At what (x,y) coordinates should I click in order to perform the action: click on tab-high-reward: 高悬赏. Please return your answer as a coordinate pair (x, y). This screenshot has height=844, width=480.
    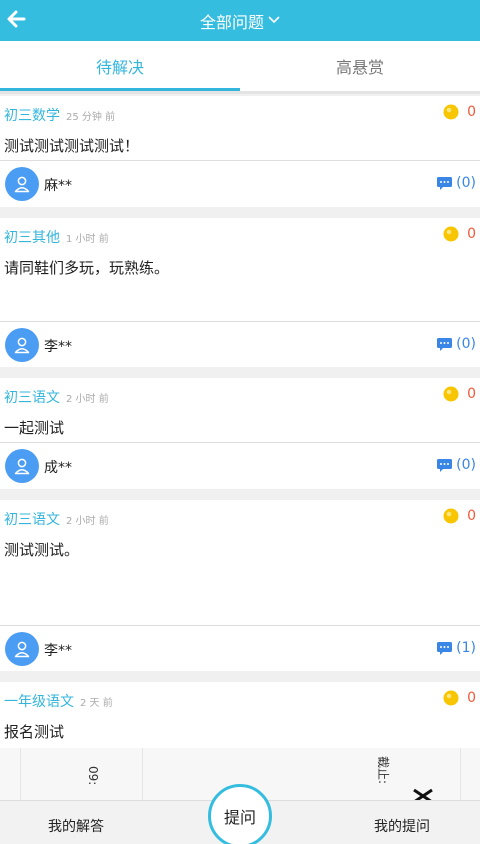
    Looking at the image, I should click on (360, 66).